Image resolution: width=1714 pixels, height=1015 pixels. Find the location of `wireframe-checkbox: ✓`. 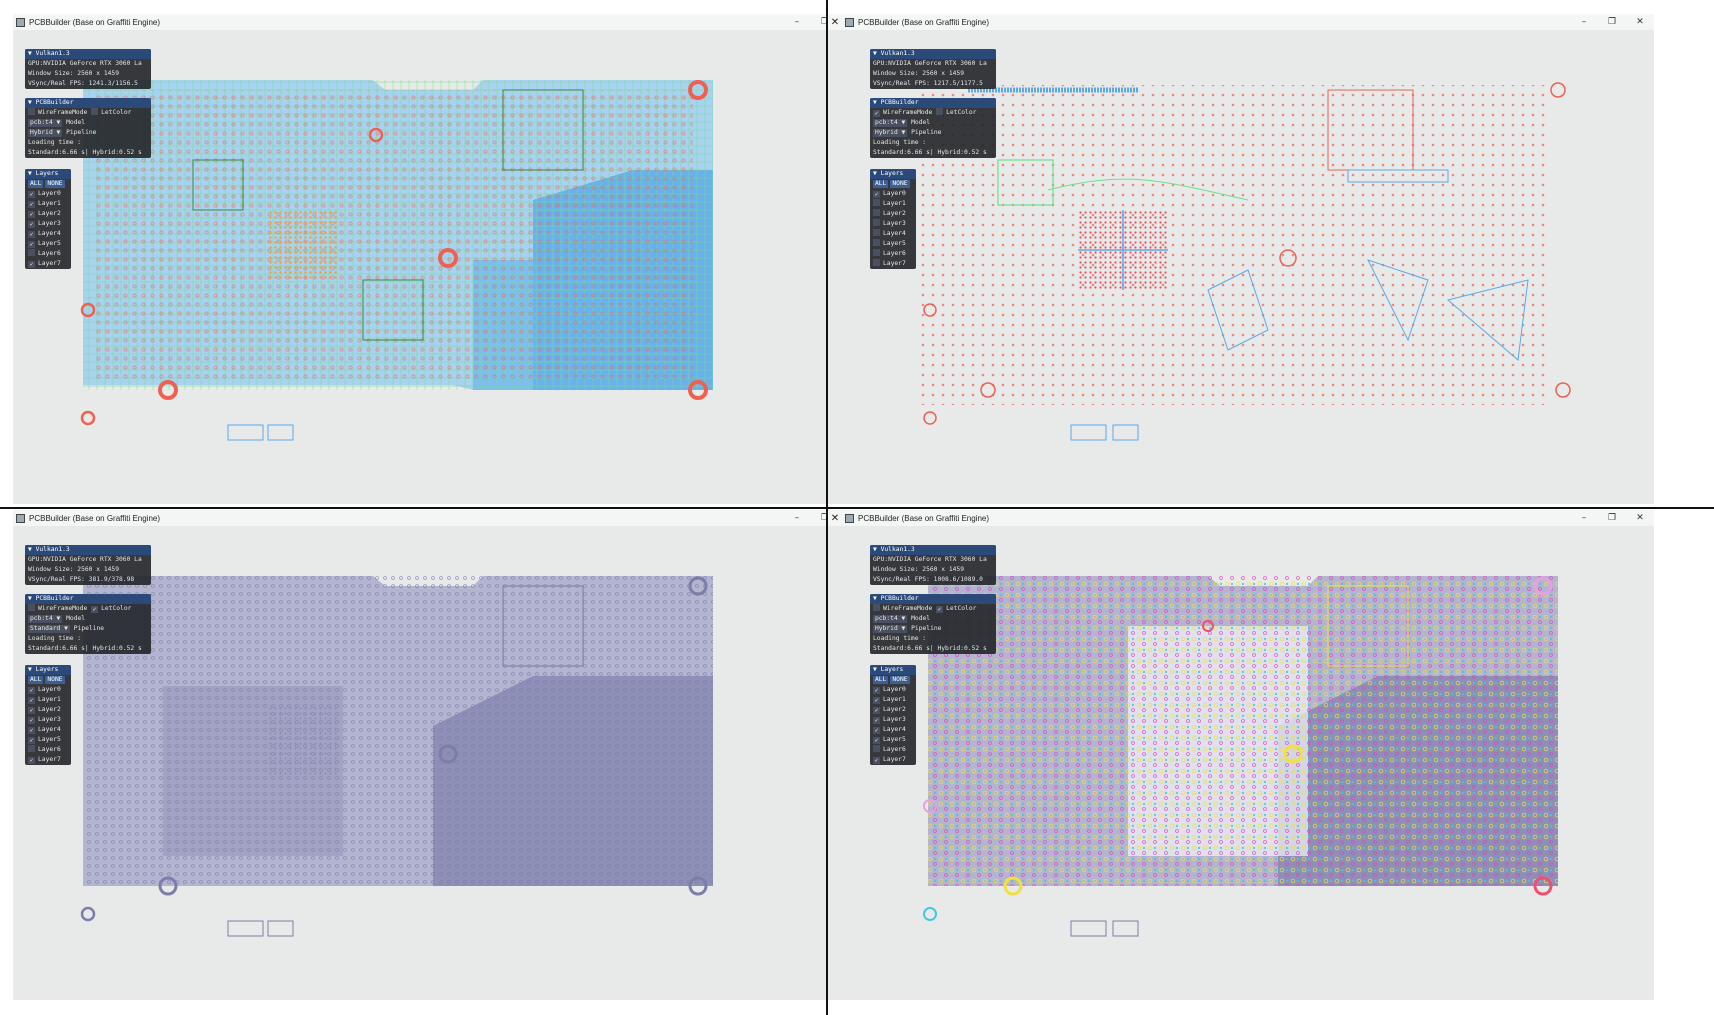

wireframe-checkbox: ✓ is located at coordinates (876, 113).